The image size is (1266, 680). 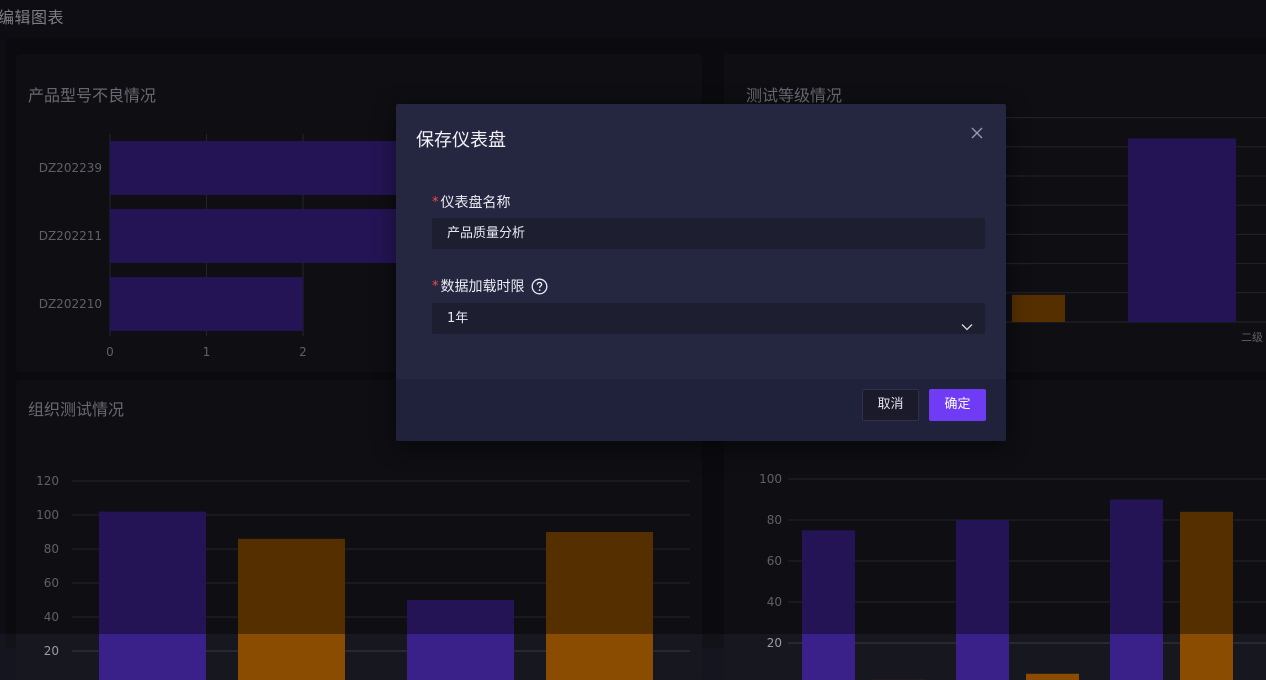 I want to click on dialog-title: 保存仪表盘, so click(x=461, y=139).